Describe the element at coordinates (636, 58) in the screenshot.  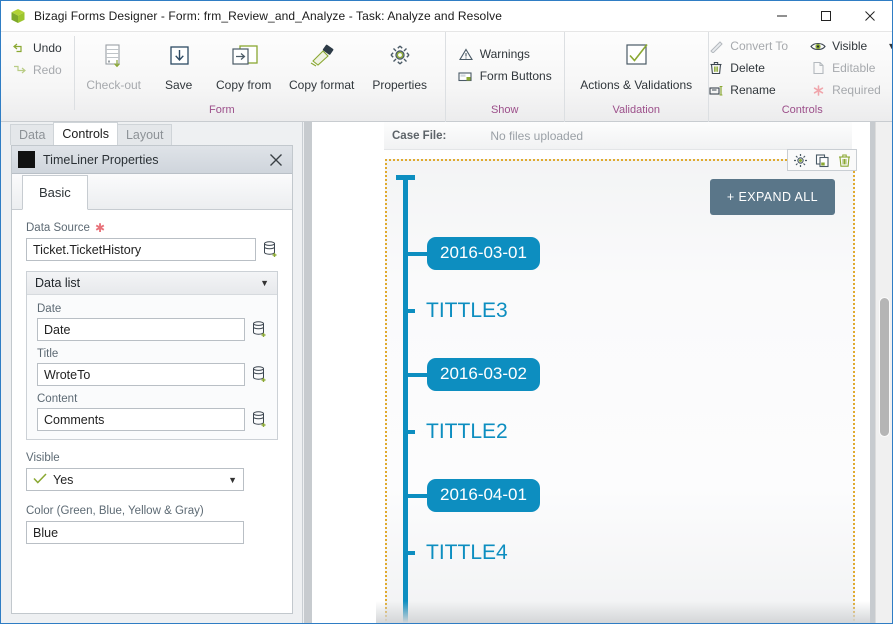
I see `checkmark-box-icon` at that location.